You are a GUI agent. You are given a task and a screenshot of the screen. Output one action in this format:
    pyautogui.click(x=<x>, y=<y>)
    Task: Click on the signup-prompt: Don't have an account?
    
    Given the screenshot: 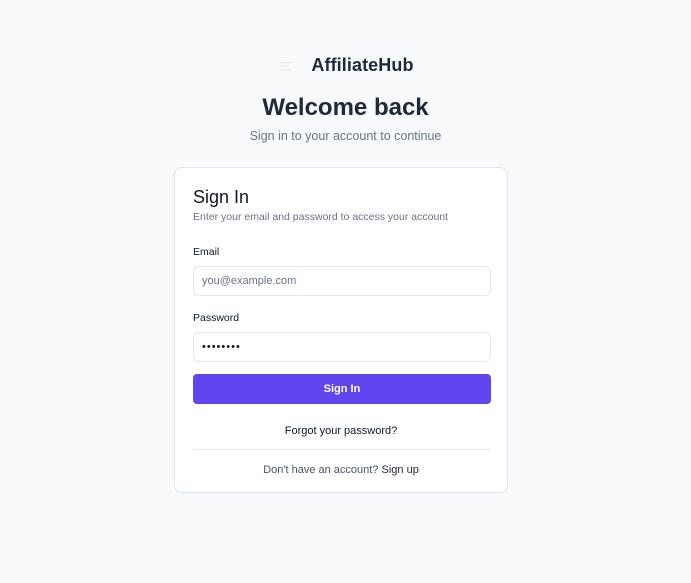 What is the action you would take?
    pyautogui.click(x=321, y=470)
    